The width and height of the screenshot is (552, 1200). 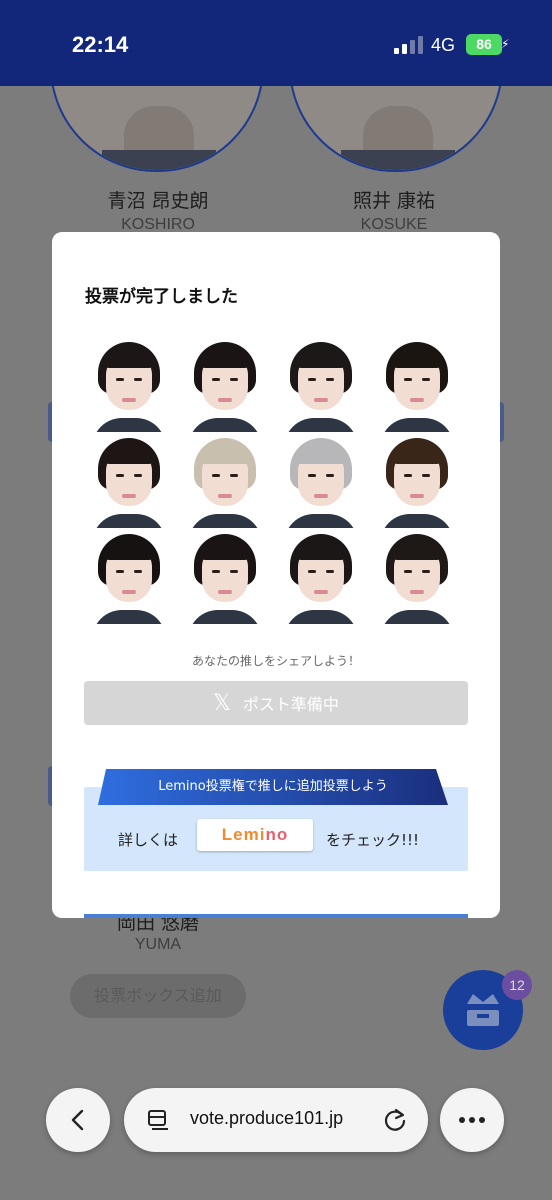 I want to click on trainee-roman-name: YUMA, so click(x=158, y=944).